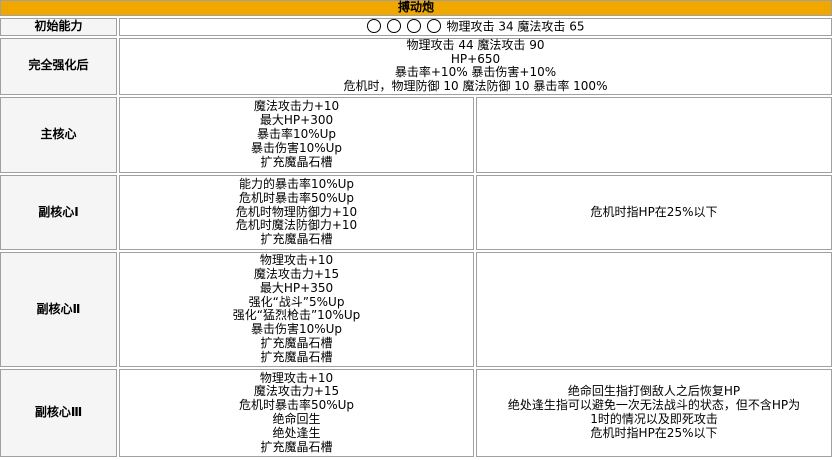 This screenshot has height=460, width=832. What do you see at coordinates (58, 412) in the screenshot?
I see `sub-core-3-label: 副核心Ⅲ` at bounding box center [58, 412].